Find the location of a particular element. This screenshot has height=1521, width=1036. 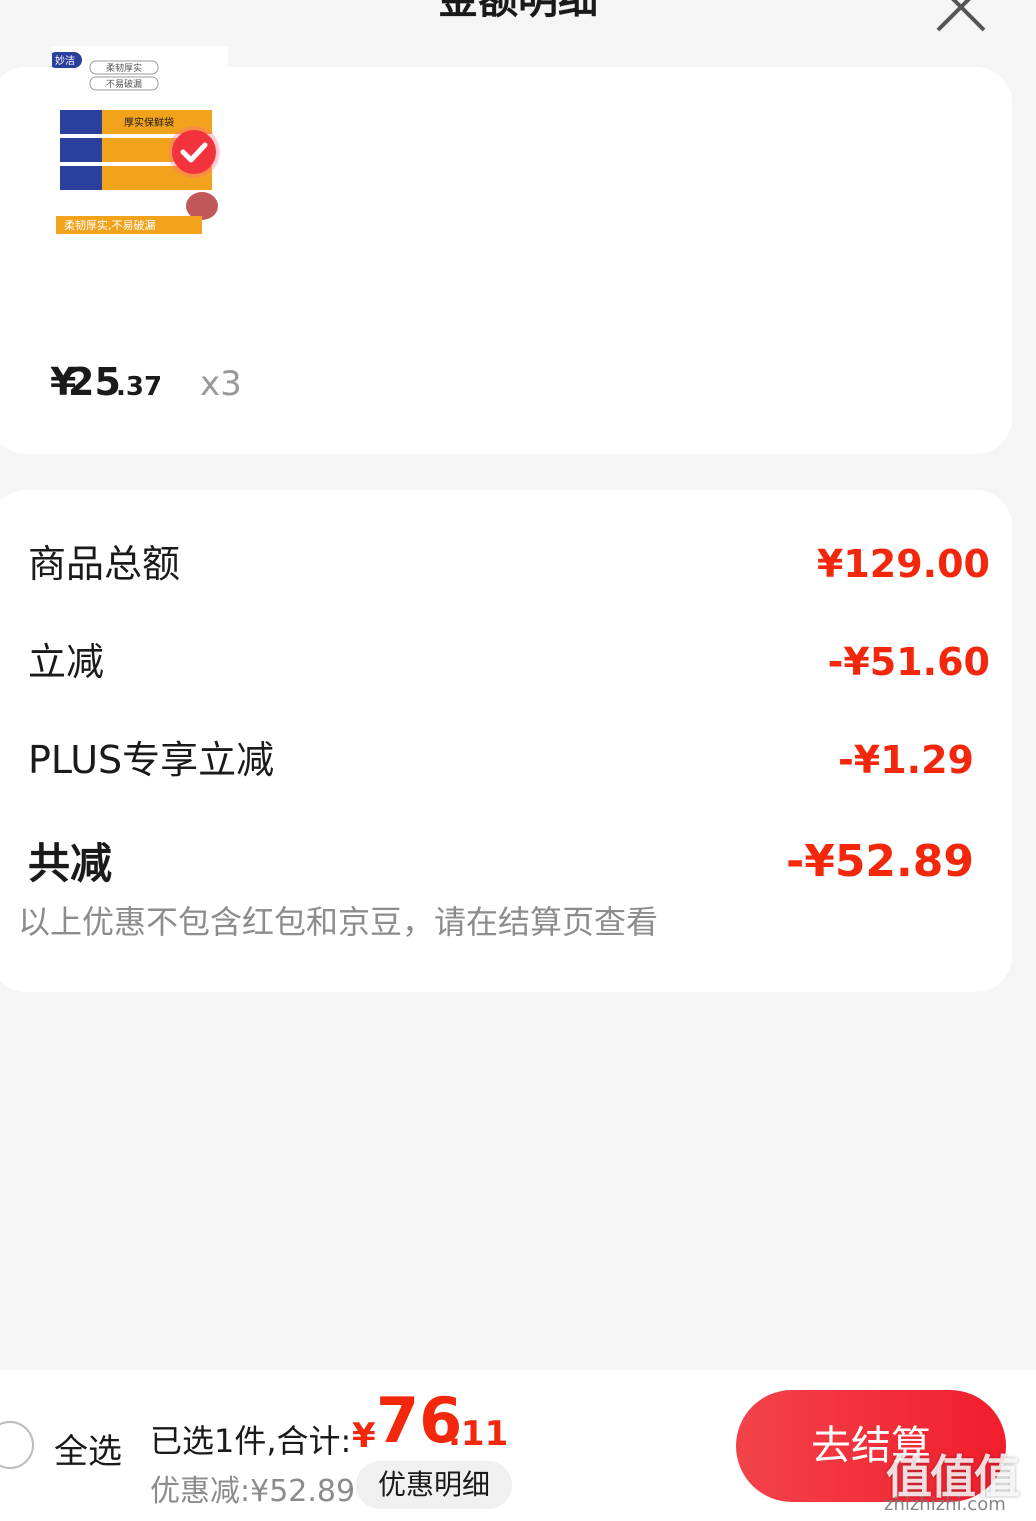

summary-row-value: -¥51.60 is located at coordinates (908, 662).